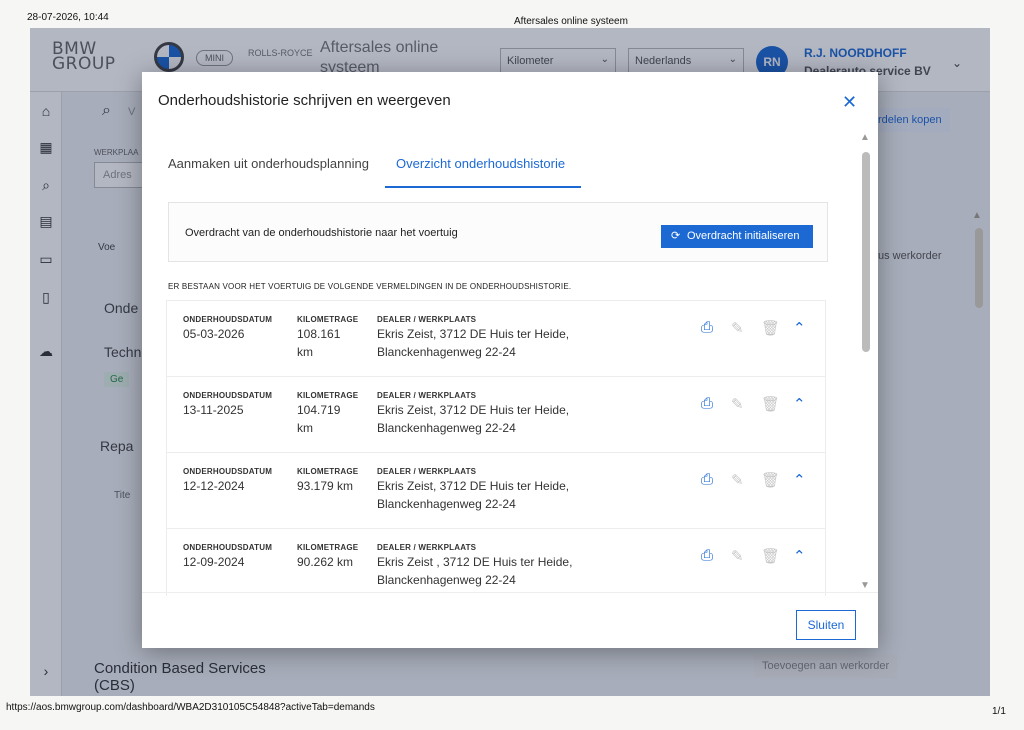  I want to click on dealer-line-1: Ekris Zeist , 3712 DE Huis ter Heide,, so click(475, 562).